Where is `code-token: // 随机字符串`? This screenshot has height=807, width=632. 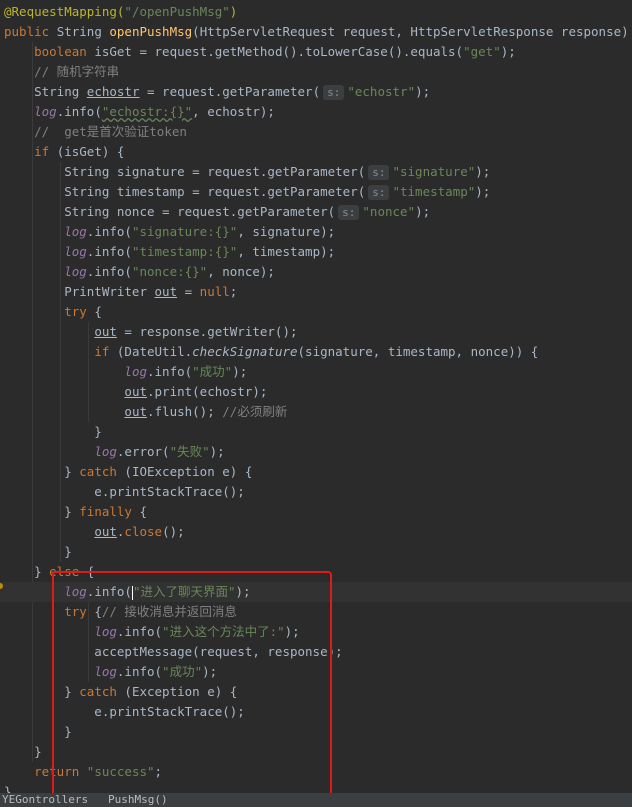 code-token: // 随机字符串 is located at coordinates (62, 71).